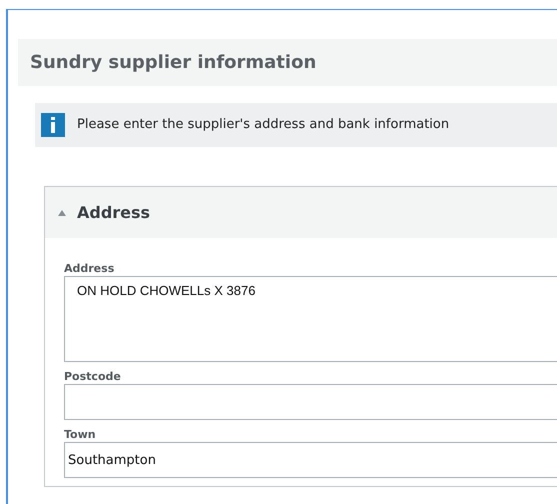 This screenshot has height=504, width=557. I want to click on section-title: Address, so click(113, 213).